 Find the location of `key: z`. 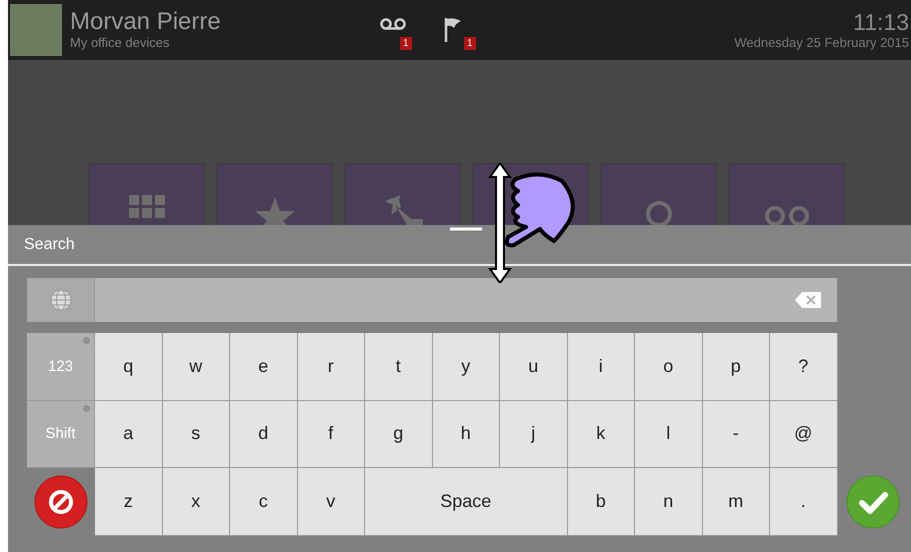

key: z is located at coordinates (128, 502).